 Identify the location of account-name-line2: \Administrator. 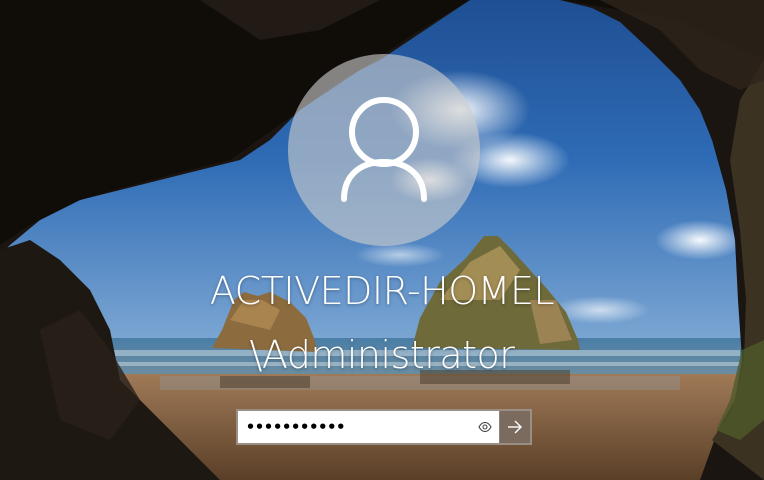
(382, 355).